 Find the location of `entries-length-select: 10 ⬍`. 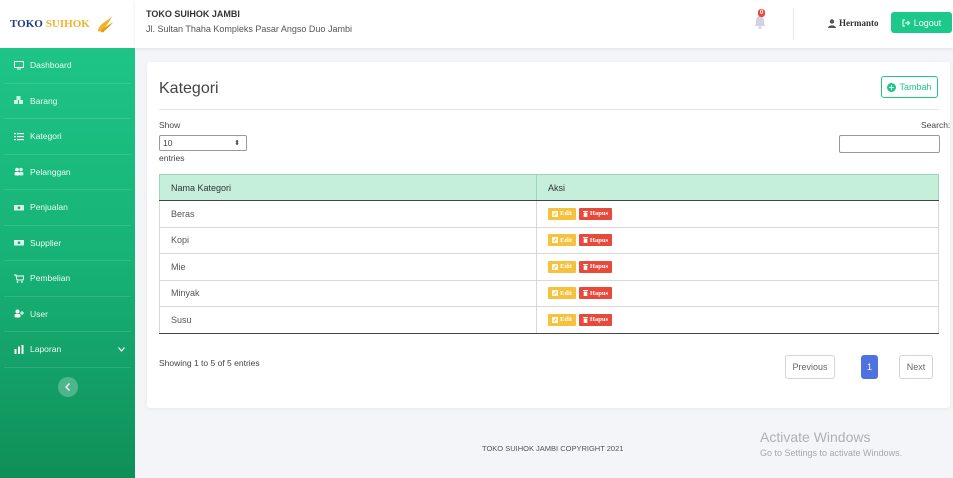

entries-length-select: 10 ⬍ is located at coordinates (203, 143).